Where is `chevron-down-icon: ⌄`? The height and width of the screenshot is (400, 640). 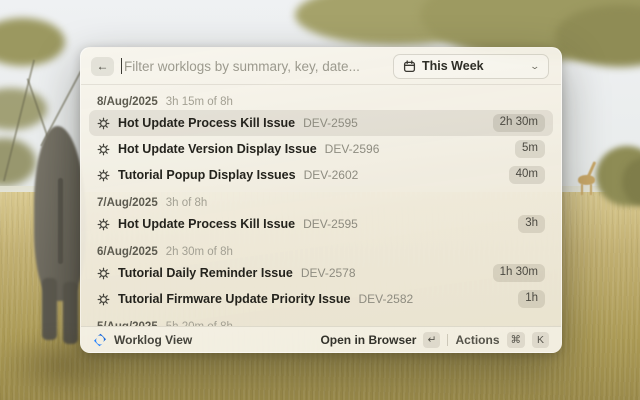
chevron-down-icon: ⌄ is located at coordinates (535, 65).